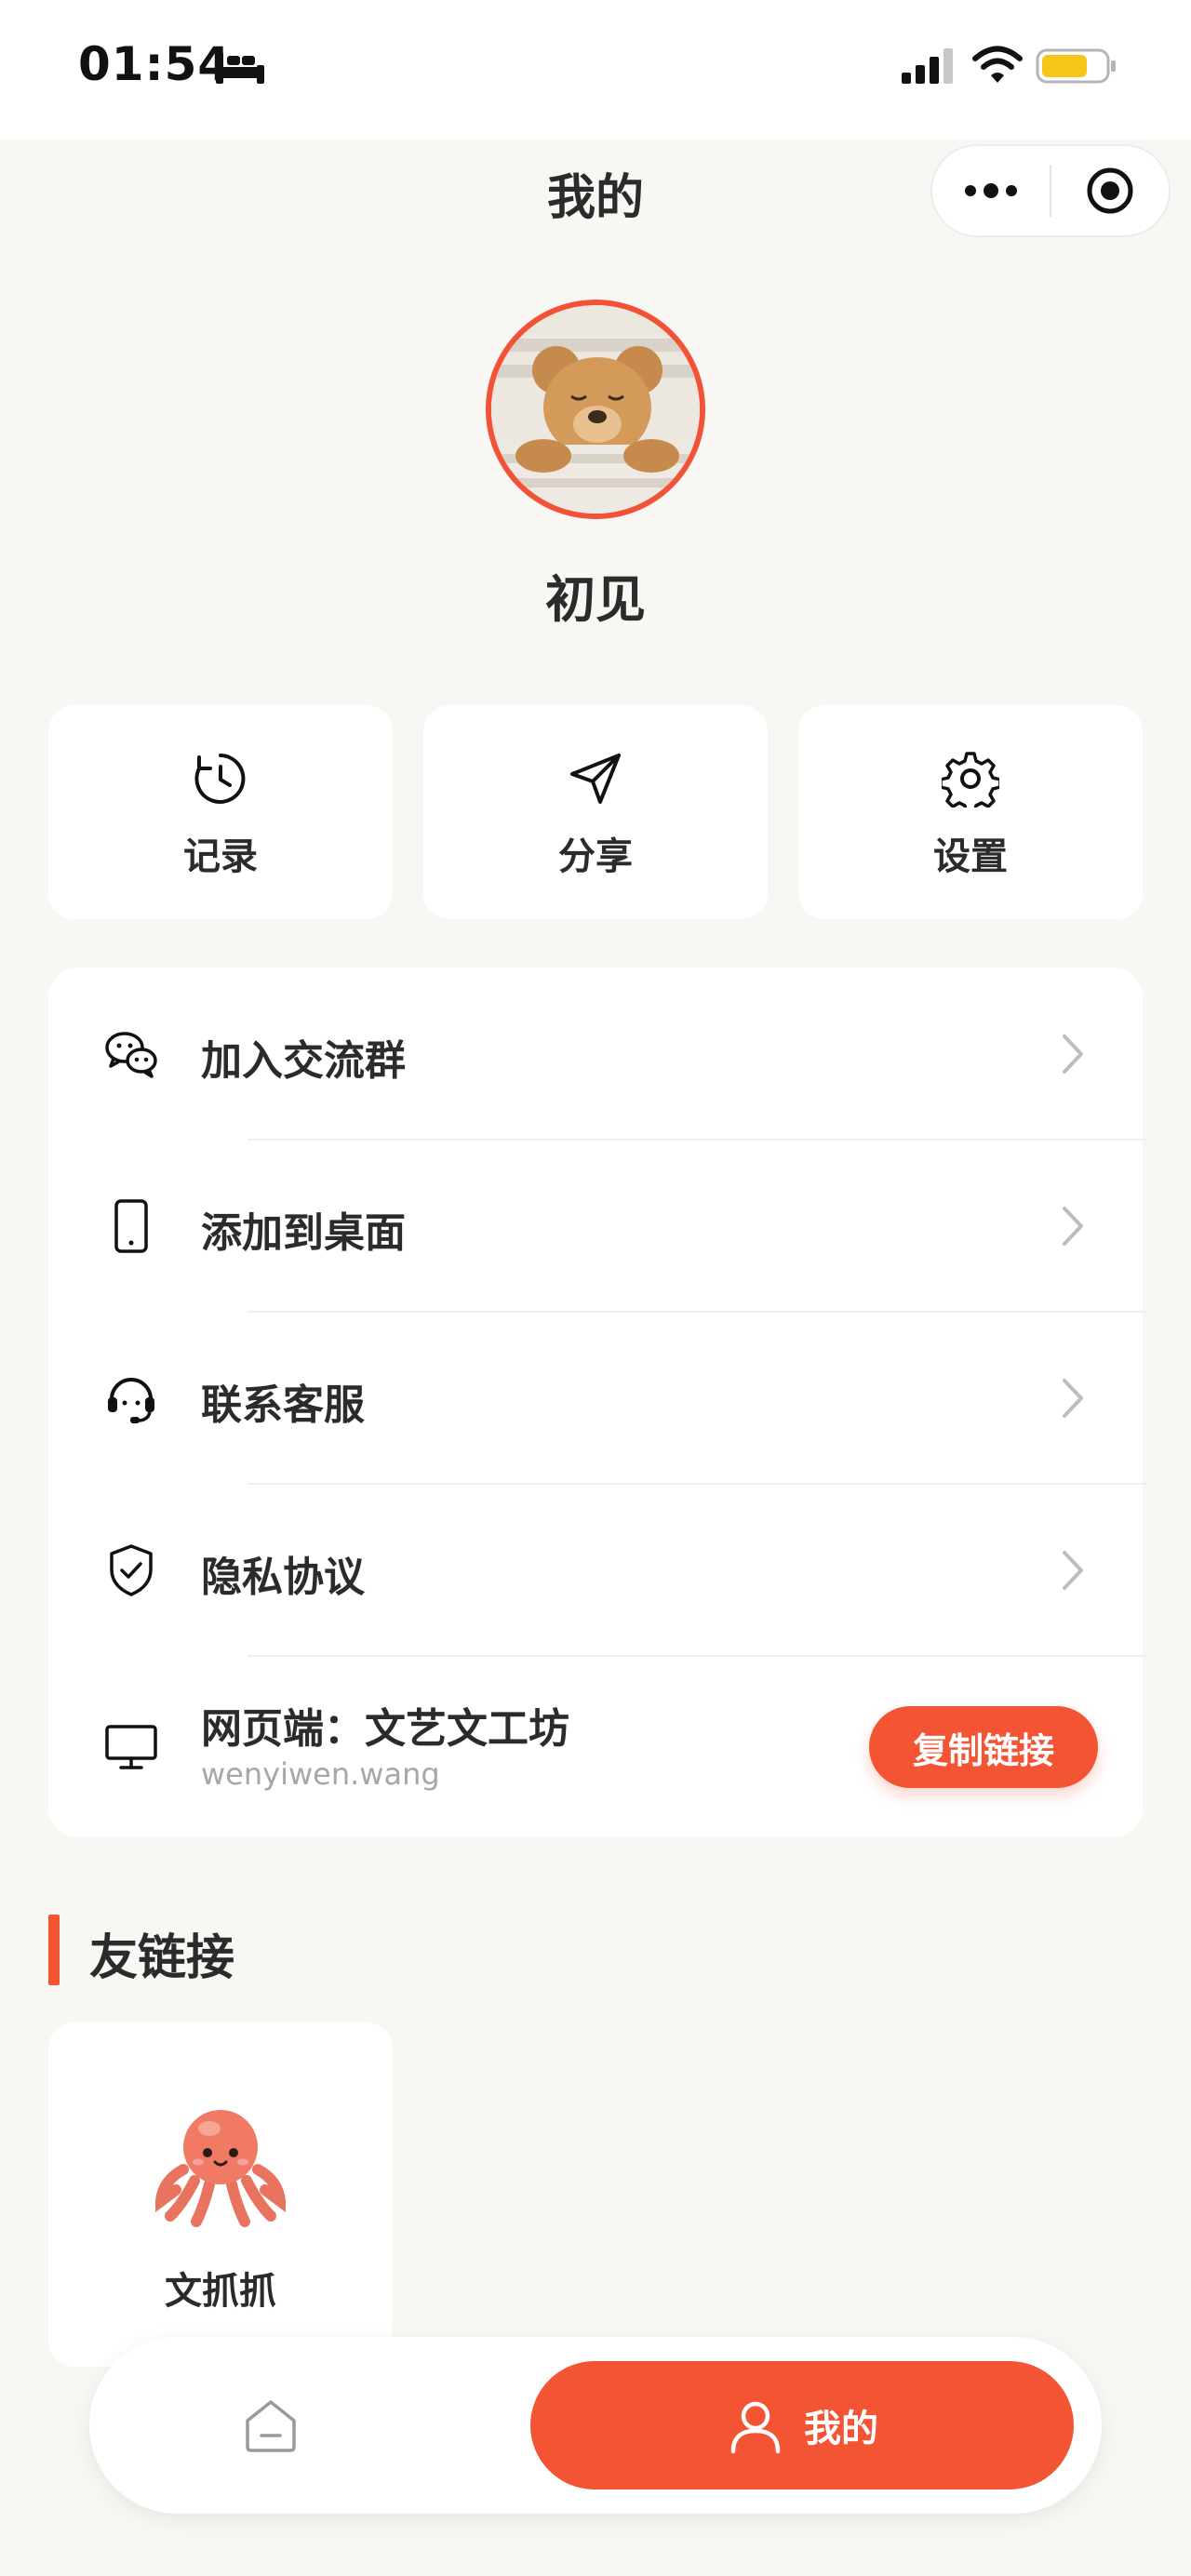 Image resolution: width=1191 pixels, height=2576 pixels. I want to click on monitor-icon, so click(131, 1747).